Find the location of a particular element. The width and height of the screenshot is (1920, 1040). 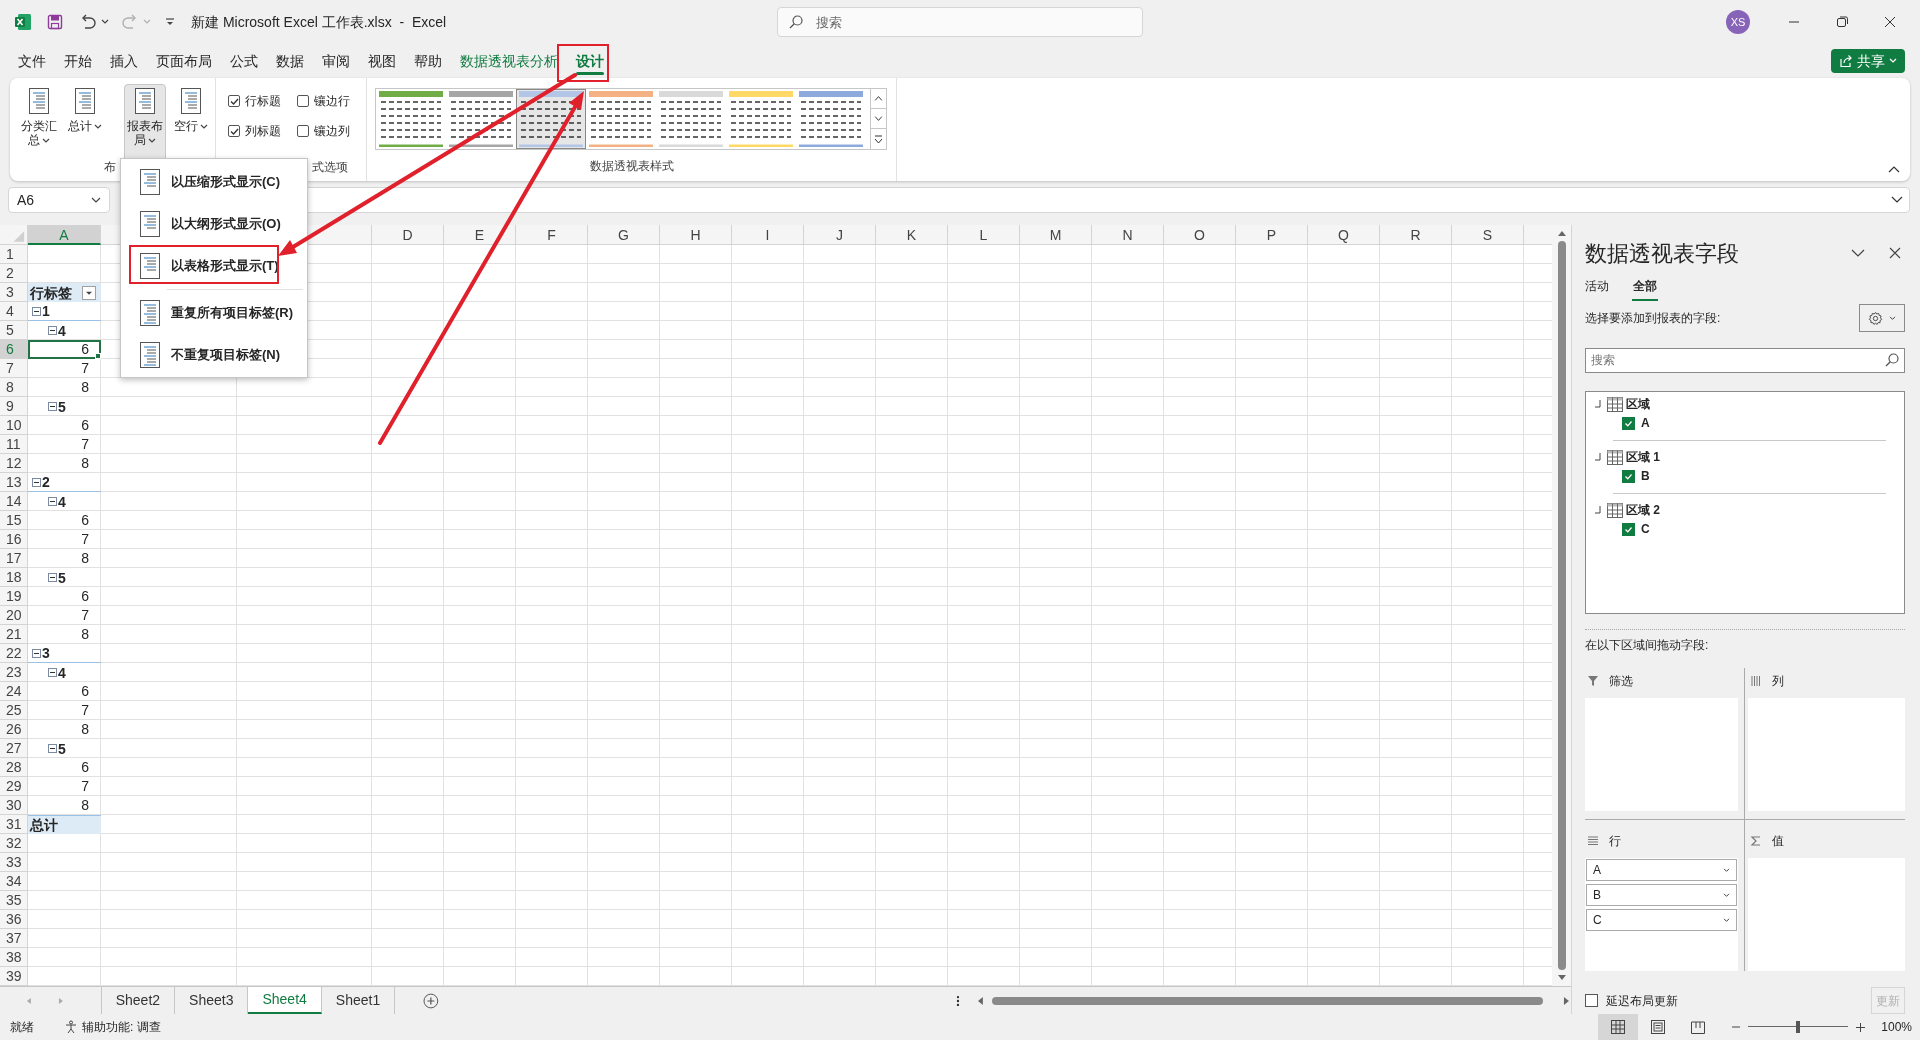

column-header: E is located at coordinates (480, 235).